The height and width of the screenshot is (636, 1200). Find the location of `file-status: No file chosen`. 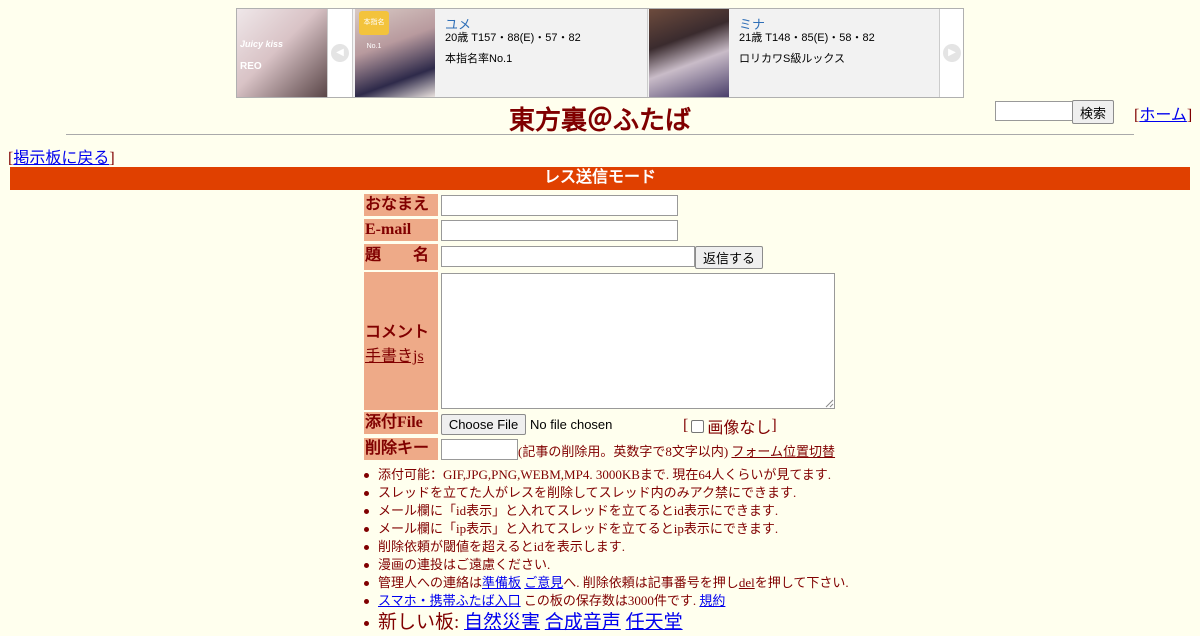

file-status: No file chosen is located at coordinates (571, 424).